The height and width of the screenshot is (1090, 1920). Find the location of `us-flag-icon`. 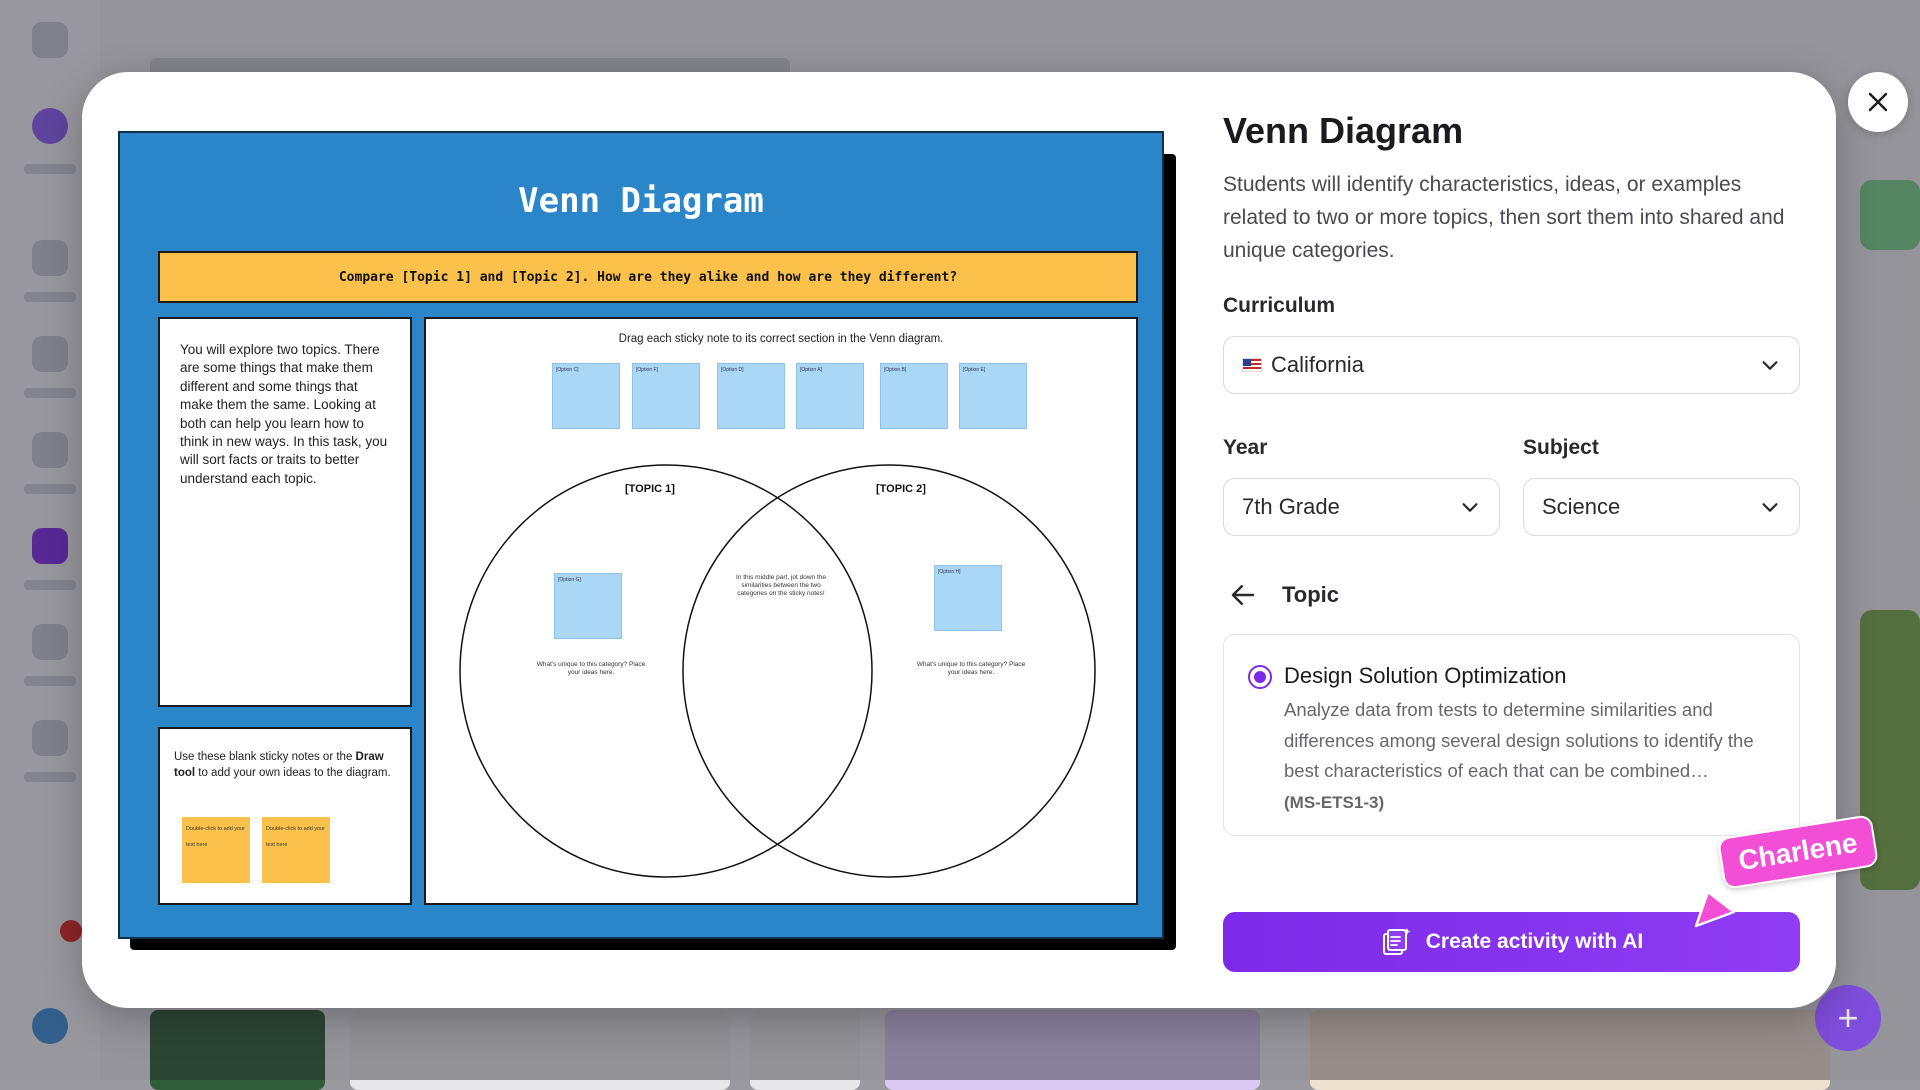

us-flag-icon is located at coordinates (1252, 365).